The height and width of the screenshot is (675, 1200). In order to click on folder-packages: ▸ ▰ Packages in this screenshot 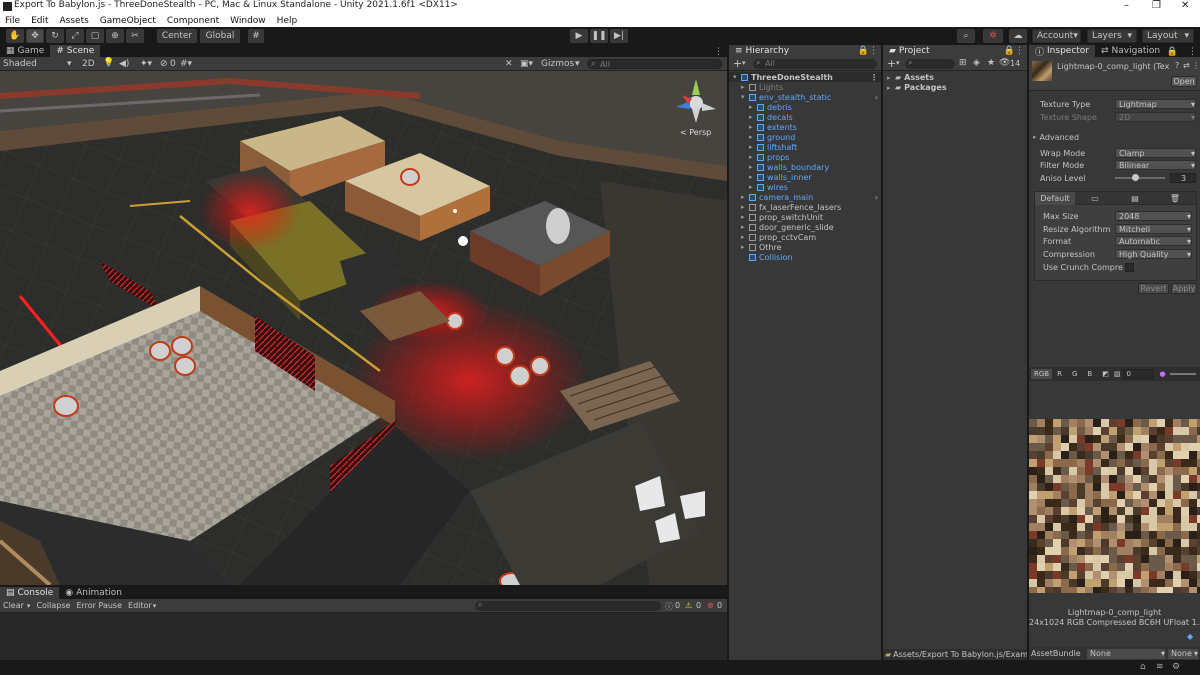, I will do `click(917, 87)`.